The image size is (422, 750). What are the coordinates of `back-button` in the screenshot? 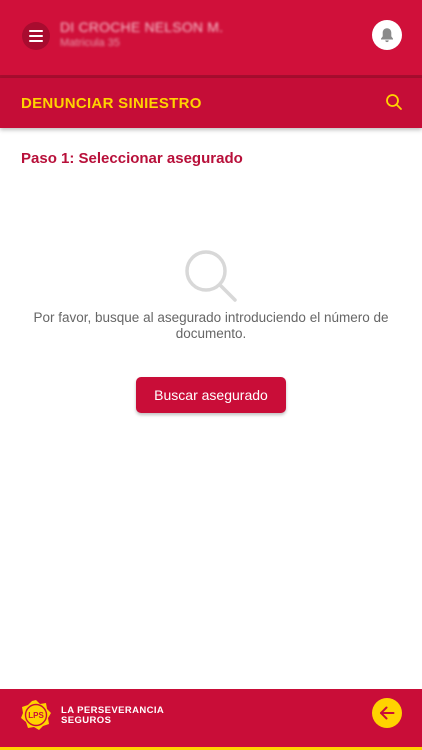 It's located at (387, 713).